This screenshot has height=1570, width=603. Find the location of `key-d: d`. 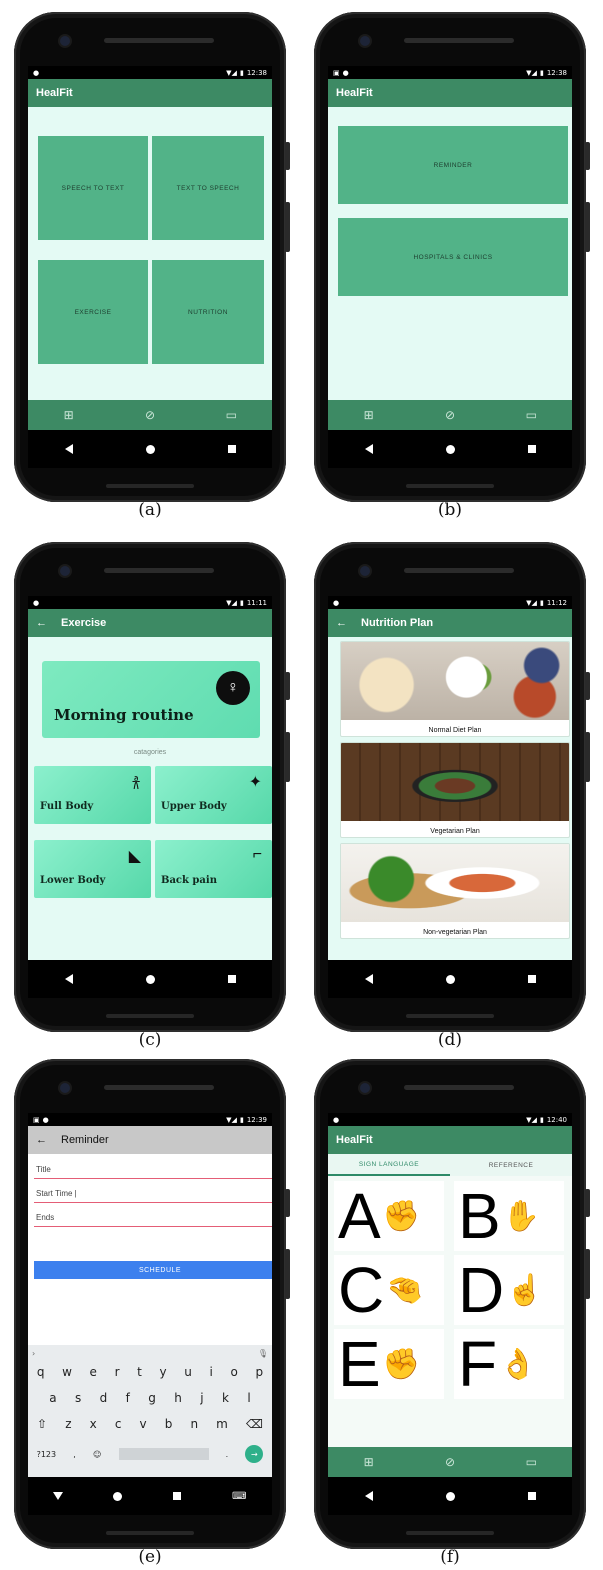

key-d: d is located at coordinates (104, 1398).